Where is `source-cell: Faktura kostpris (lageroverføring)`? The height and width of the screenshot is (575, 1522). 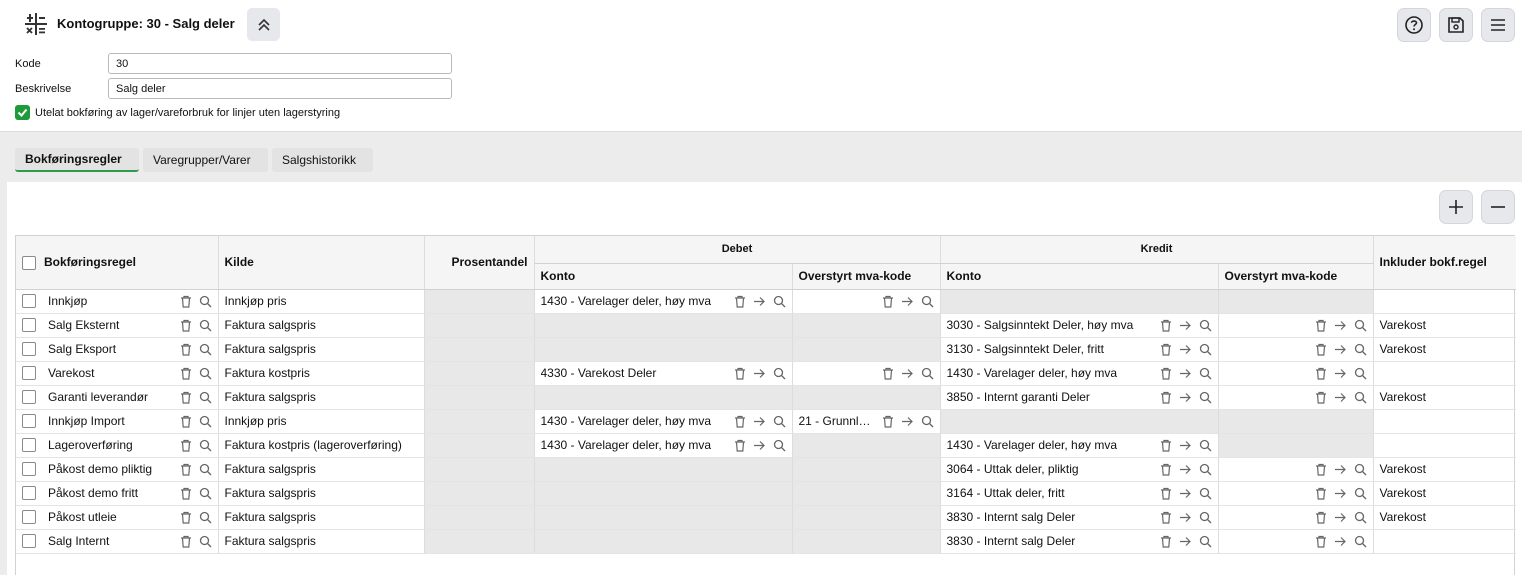 source-cell: Faktura kostpris (lageroverføring) is located at coordinates (320, 445).